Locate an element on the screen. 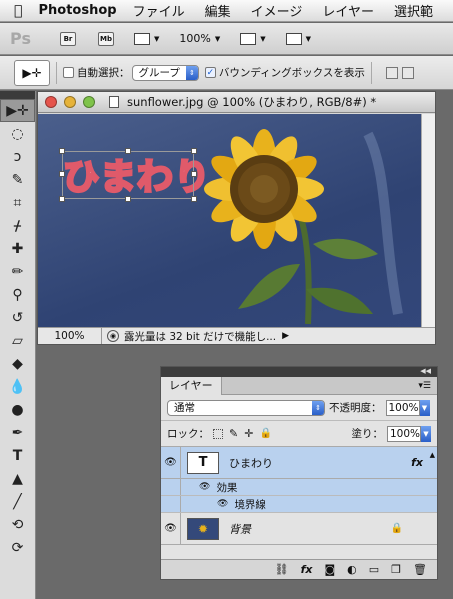 This screenshot has height=599, width=453. application-bar: Ps Br Mb ▼ 100% ▼ ▼ ▼ is located at coordinates (226, 39).